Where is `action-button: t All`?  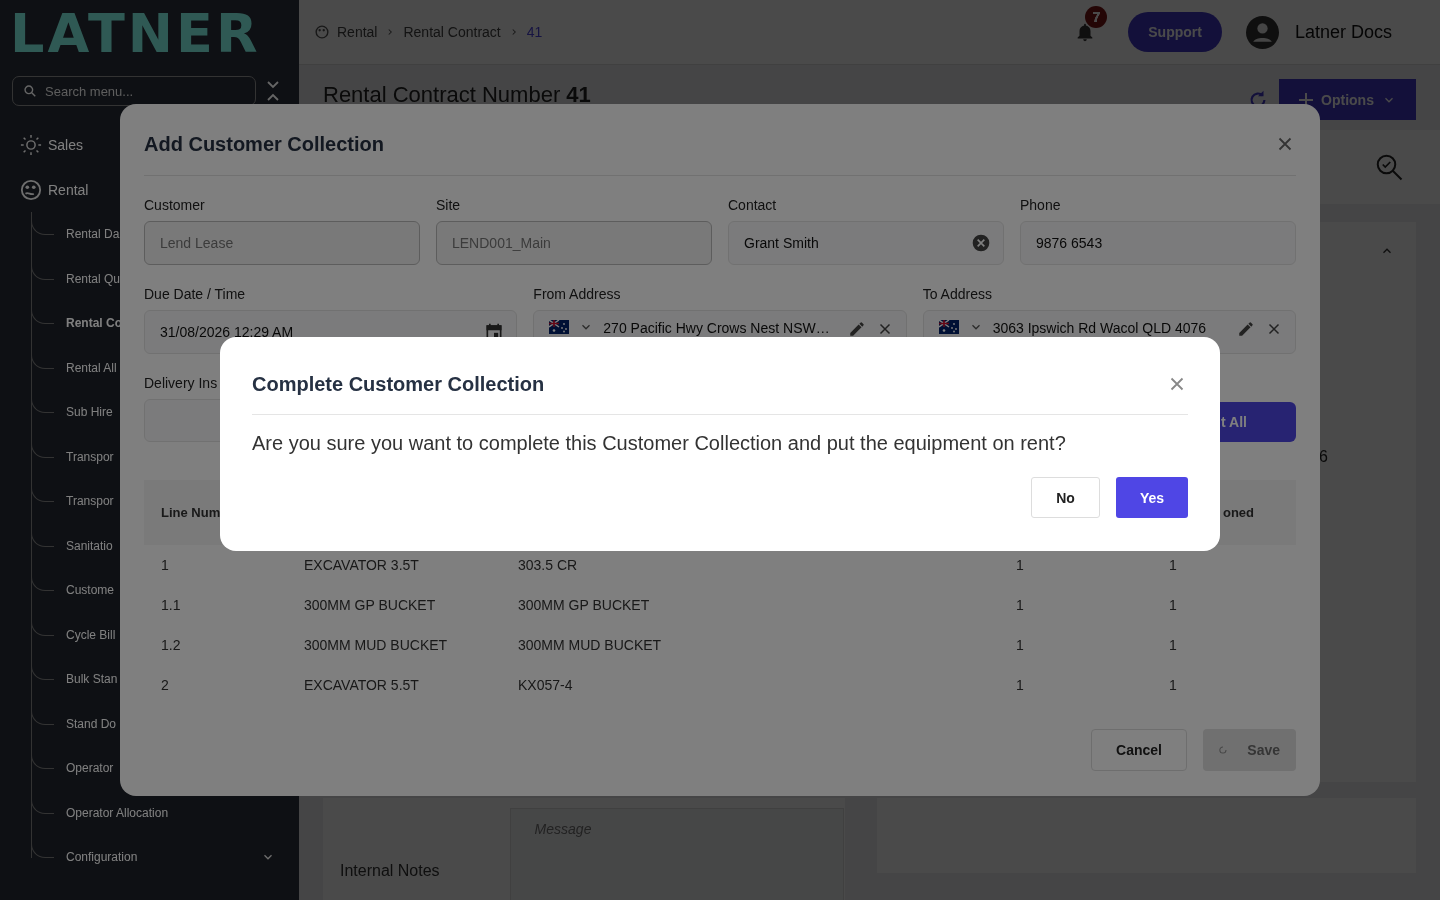 action-button: t All is located at coordinates (1258, 422).